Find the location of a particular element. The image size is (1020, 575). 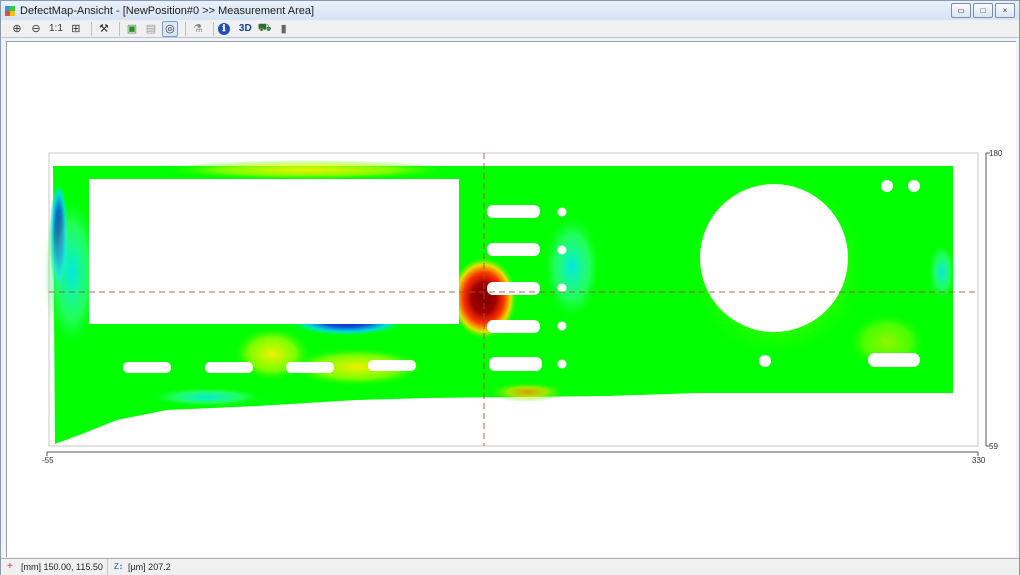

cyan-right is located at coordinates (942, 272).